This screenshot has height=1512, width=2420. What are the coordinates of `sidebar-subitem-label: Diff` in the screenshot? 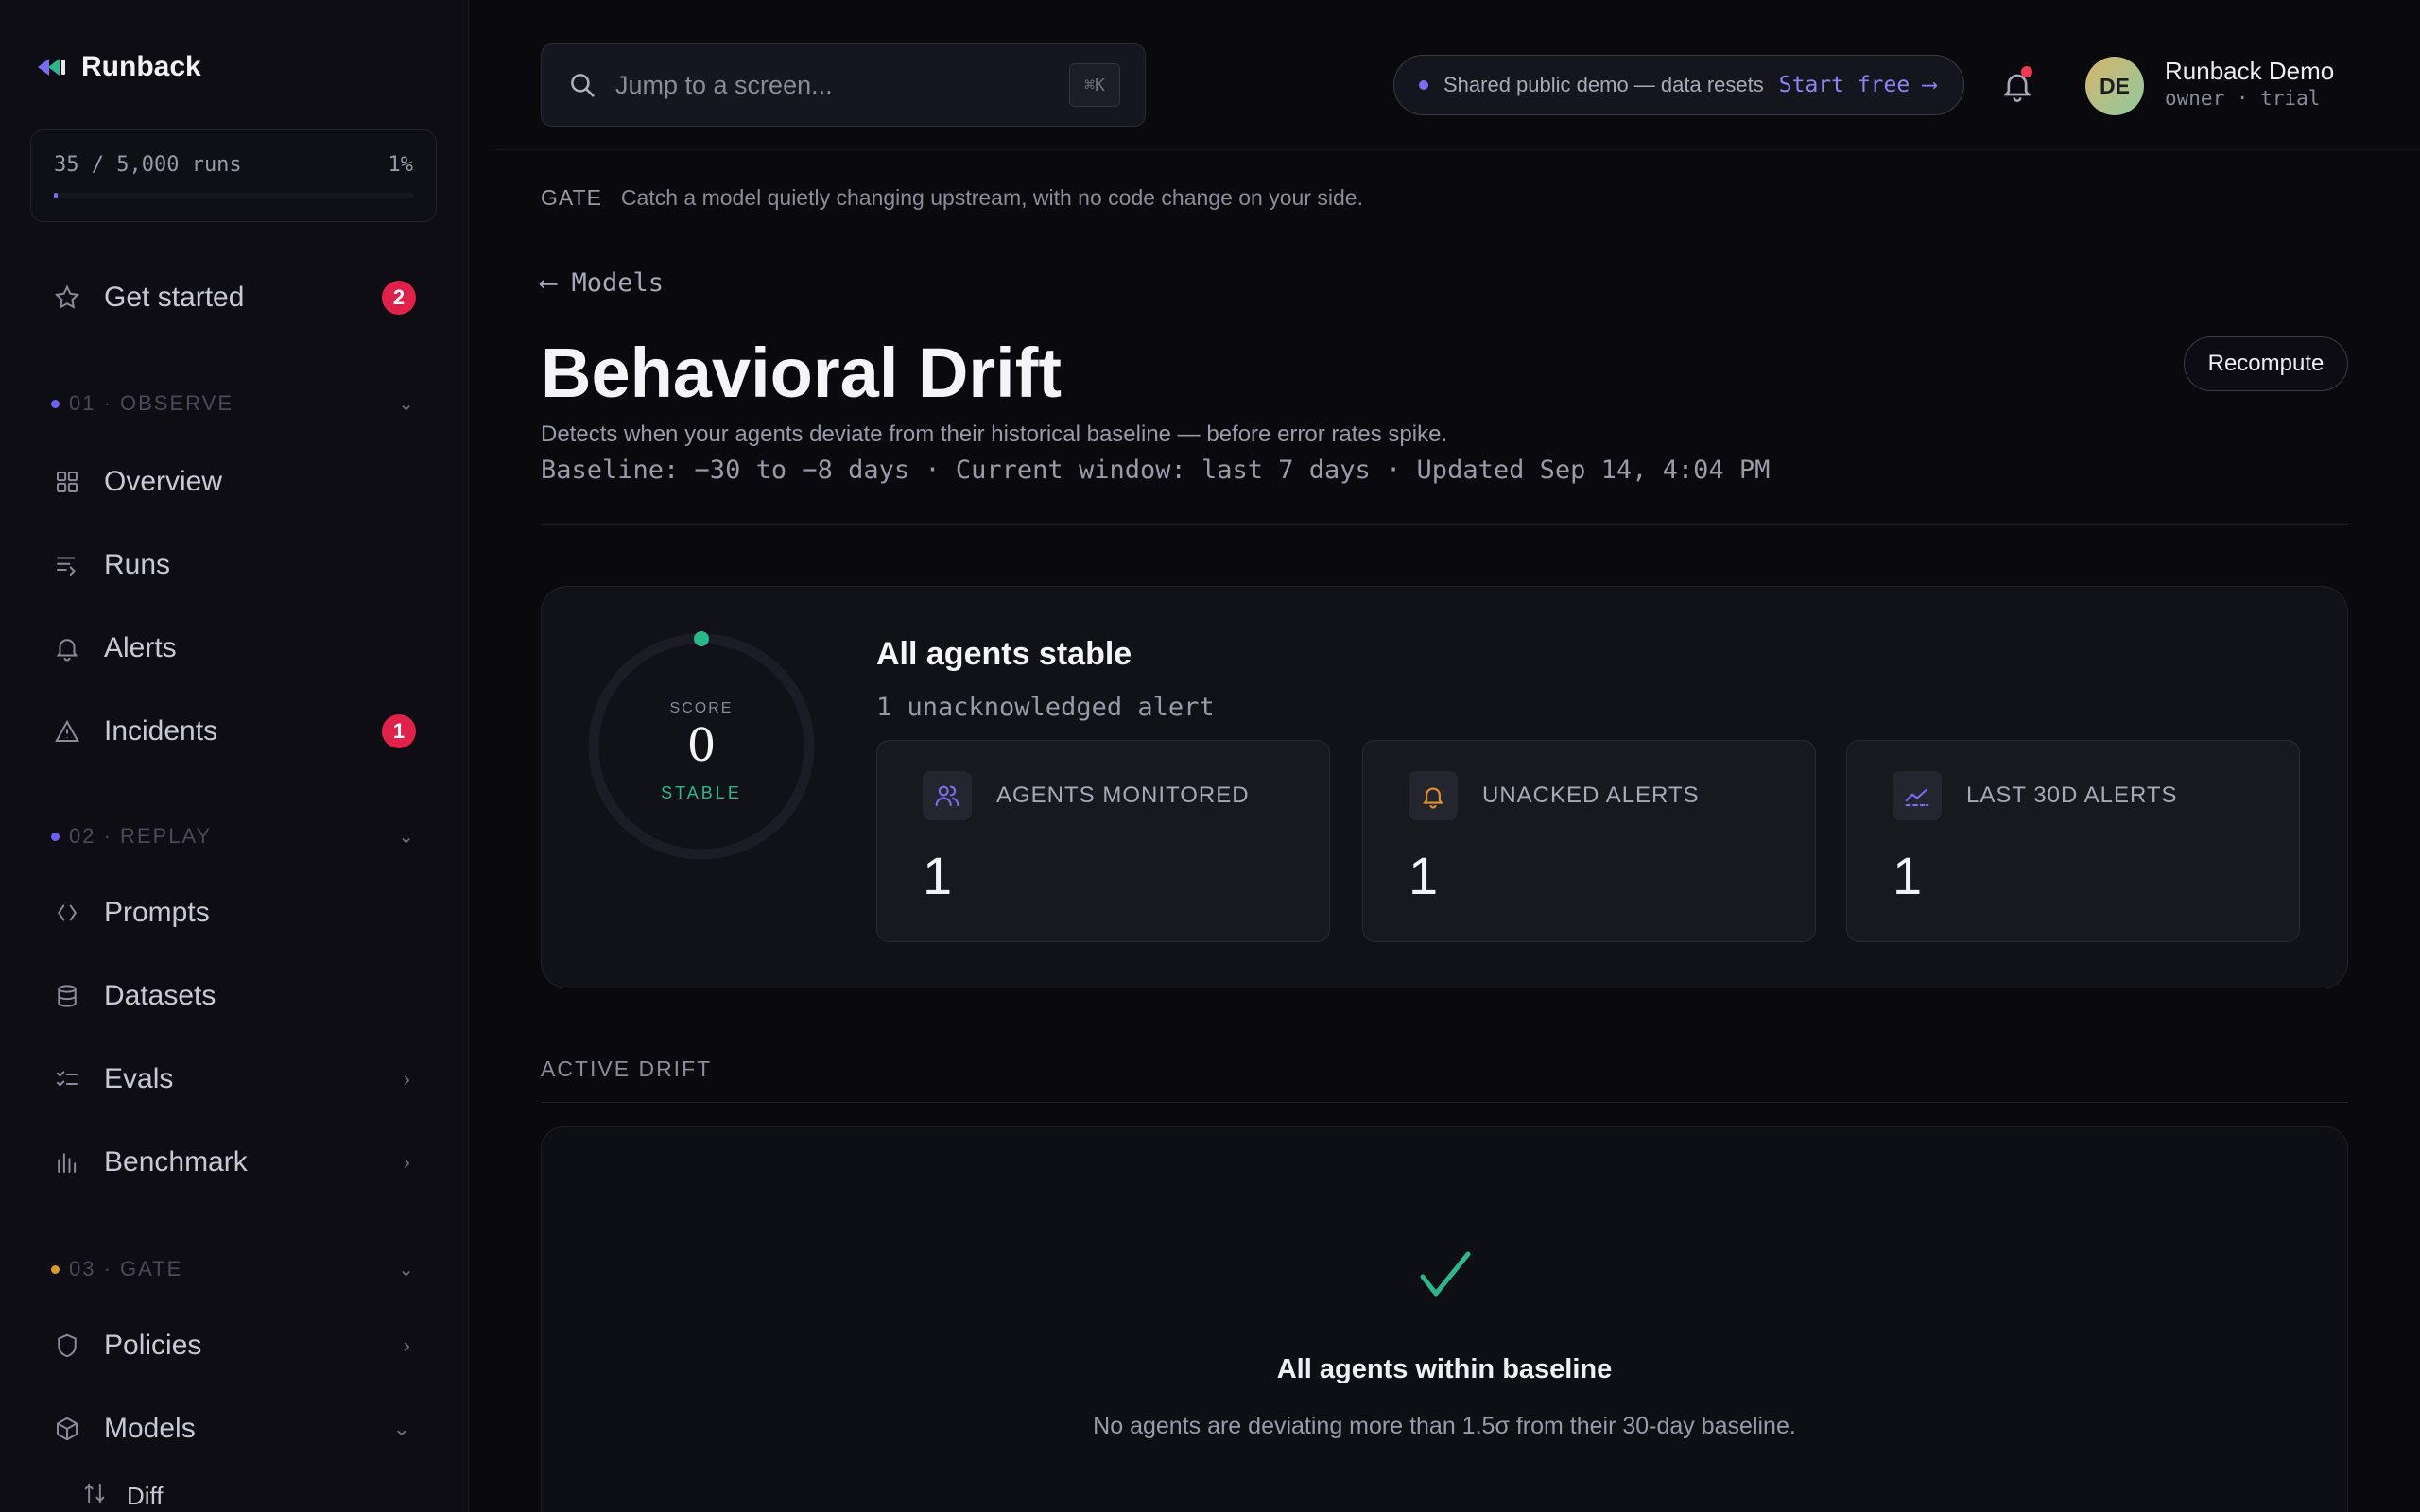 It's located at (145, 1496).